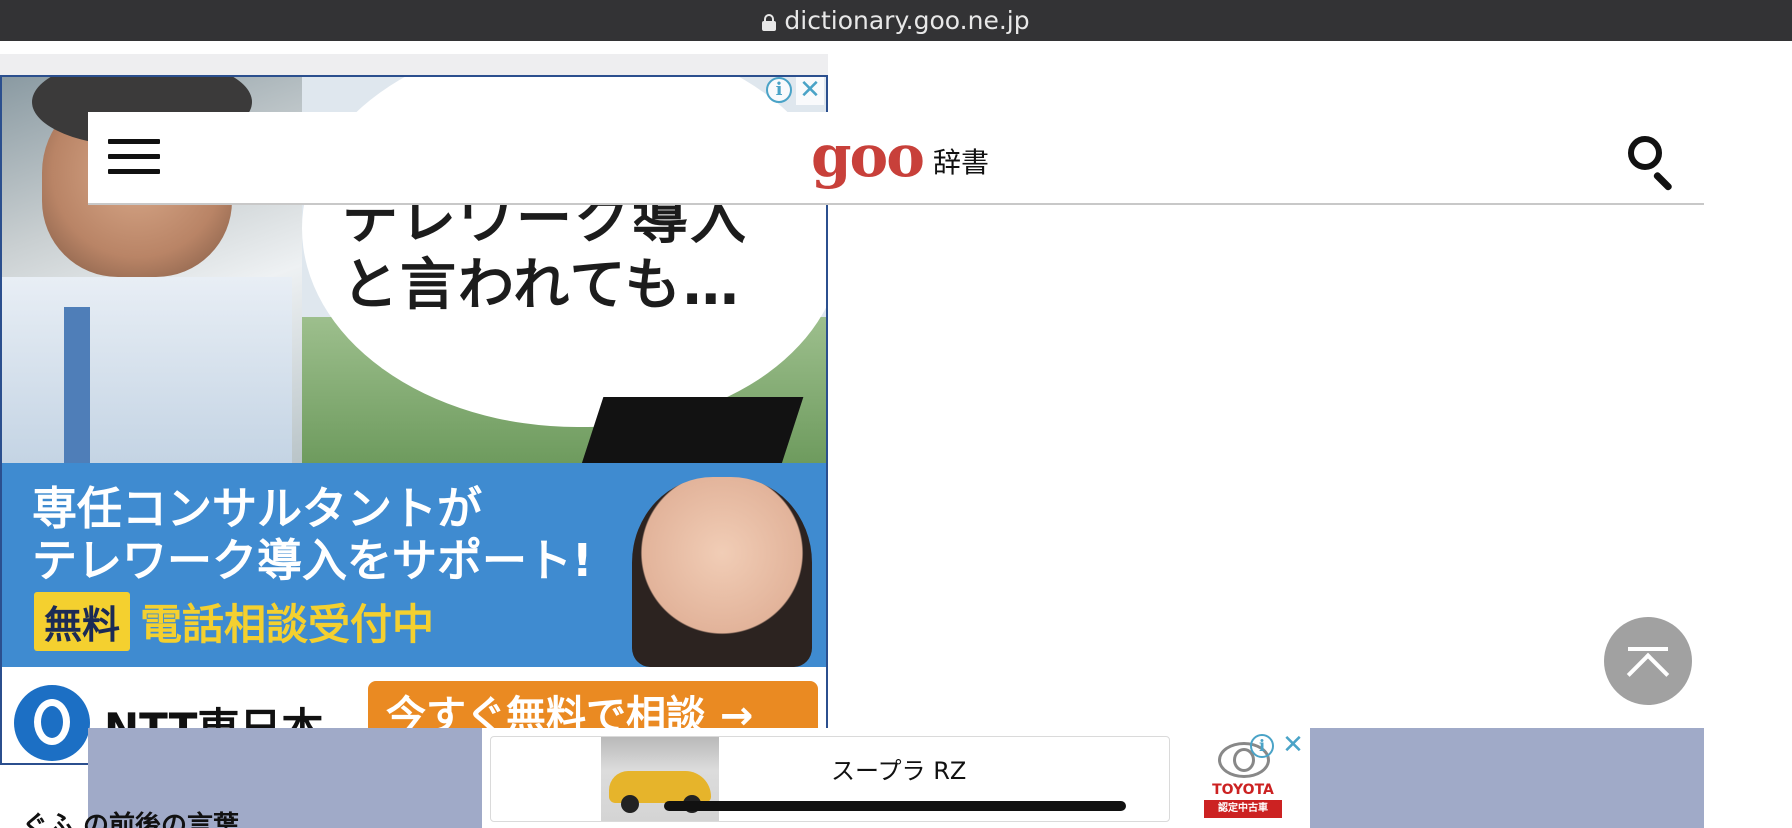 This screenshot has width=1792, height=828. What do you see at coordinates (960, 162) in the screenshot?
I see `logo-suffix: 辞書` at bounding box center [960, 162].